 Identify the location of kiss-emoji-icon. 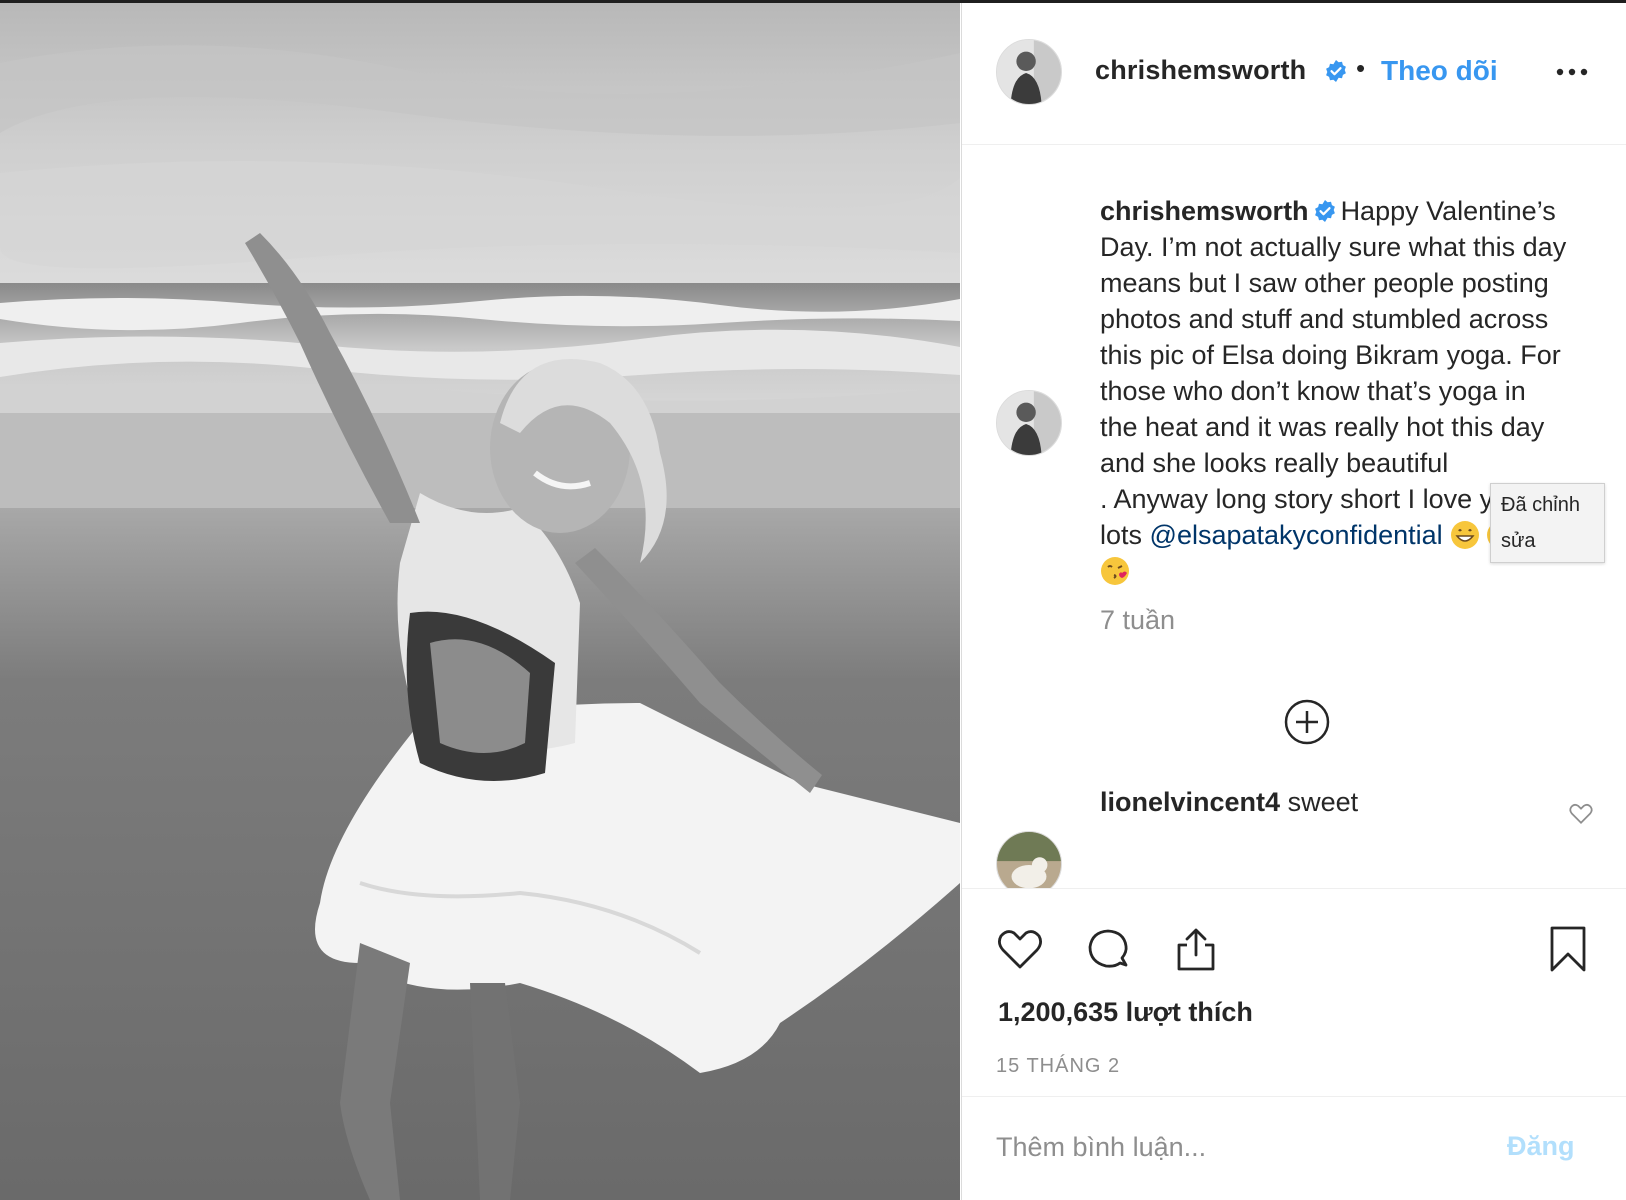
(1115, 571).